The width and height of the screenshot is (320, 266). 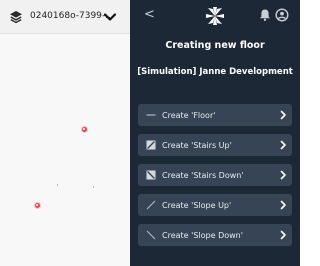 What do you see at coordinates (189, 115) in the screenshot?
I see `create-floor-label: Create 'Floor'` at bounding box center [189, 115].